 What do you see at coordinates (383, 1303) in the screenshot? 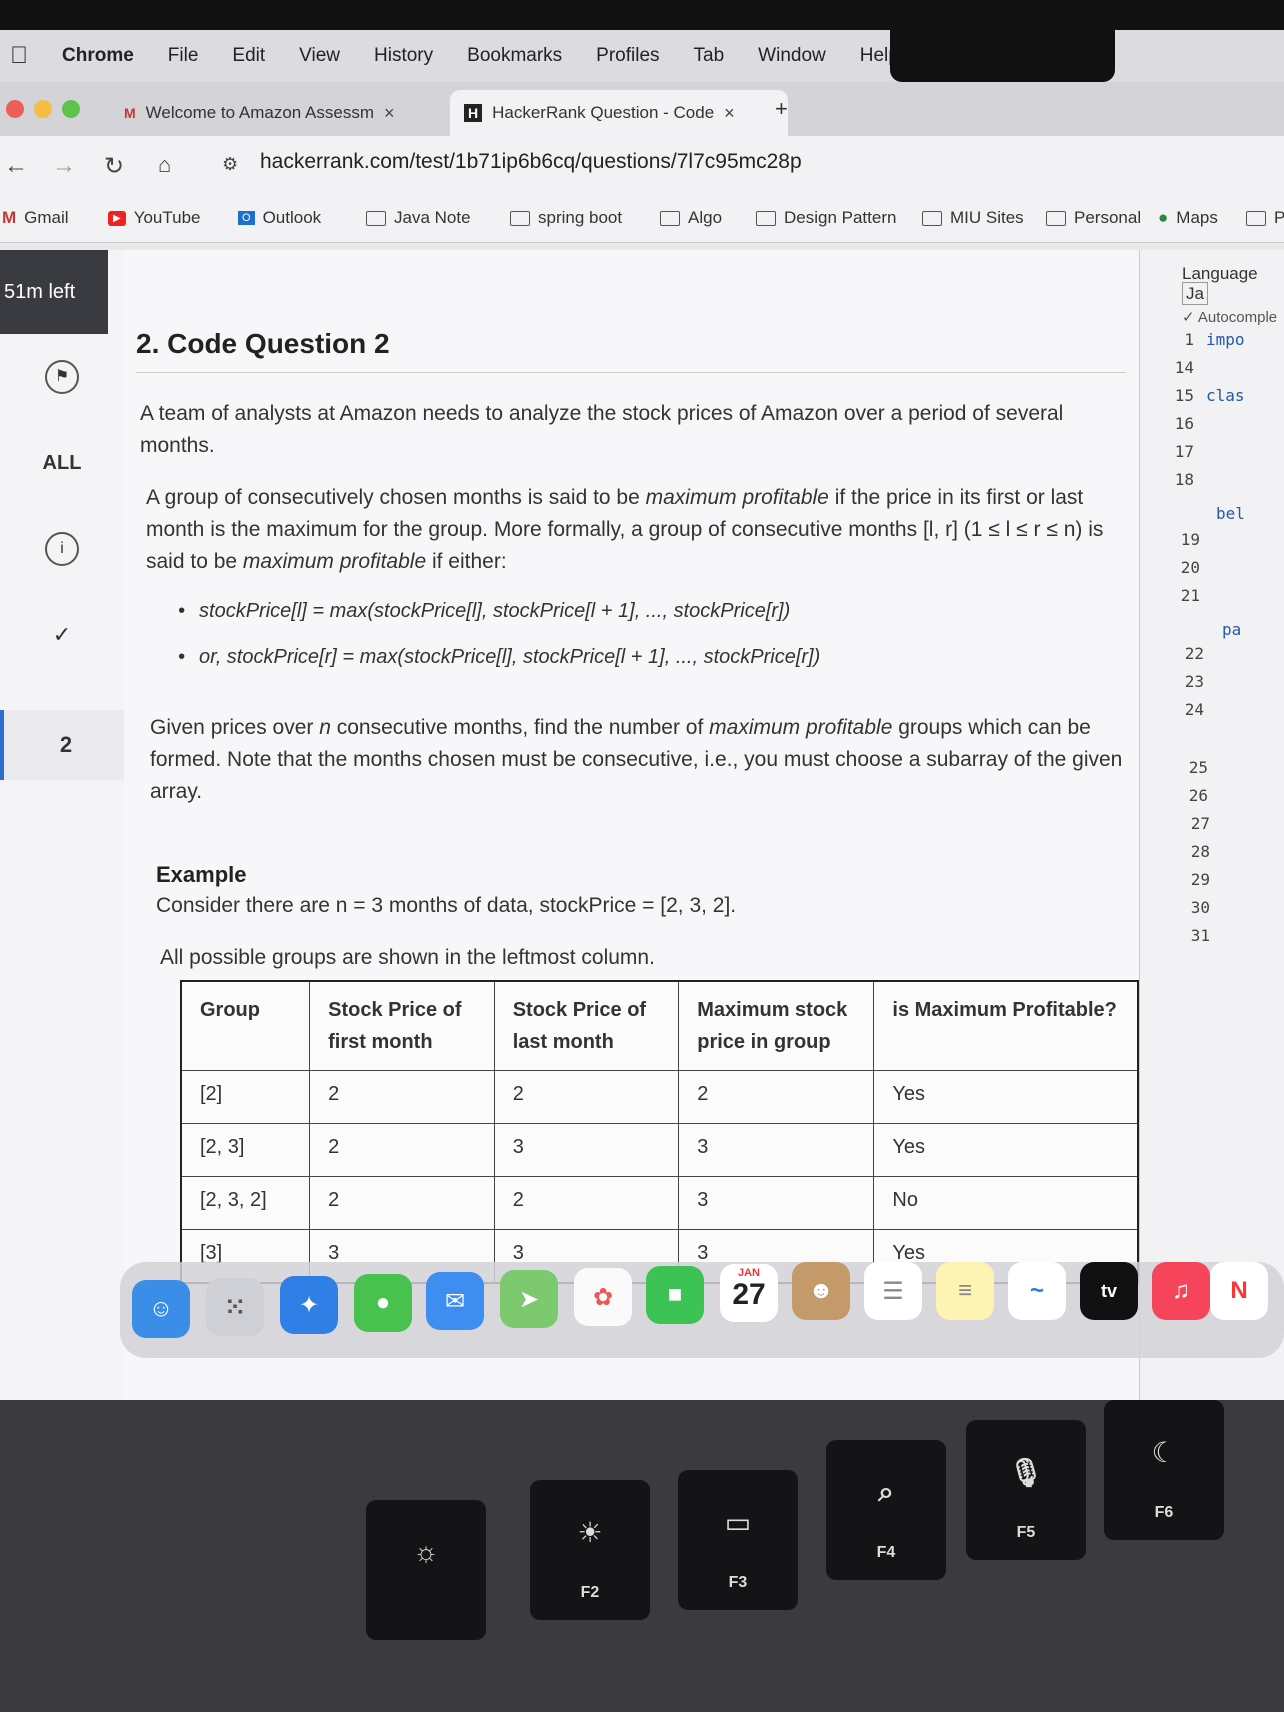
I see `messages-icon: ●` at bounding box center [383, 1303].